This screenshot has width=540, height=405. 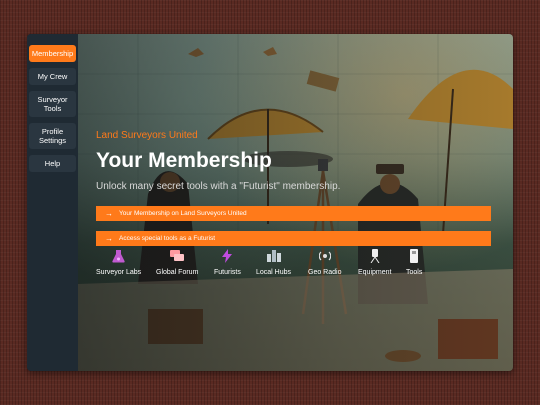 I want to click on lightning-icon, so click(x=227, y=256).